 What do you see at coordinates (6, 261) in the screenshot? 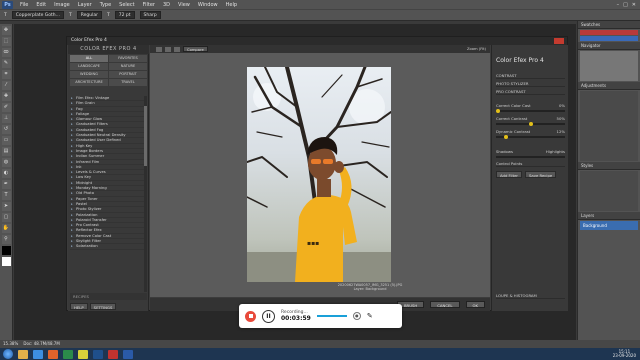
I see `background-color-swatch` at bounding box center [6, 261].